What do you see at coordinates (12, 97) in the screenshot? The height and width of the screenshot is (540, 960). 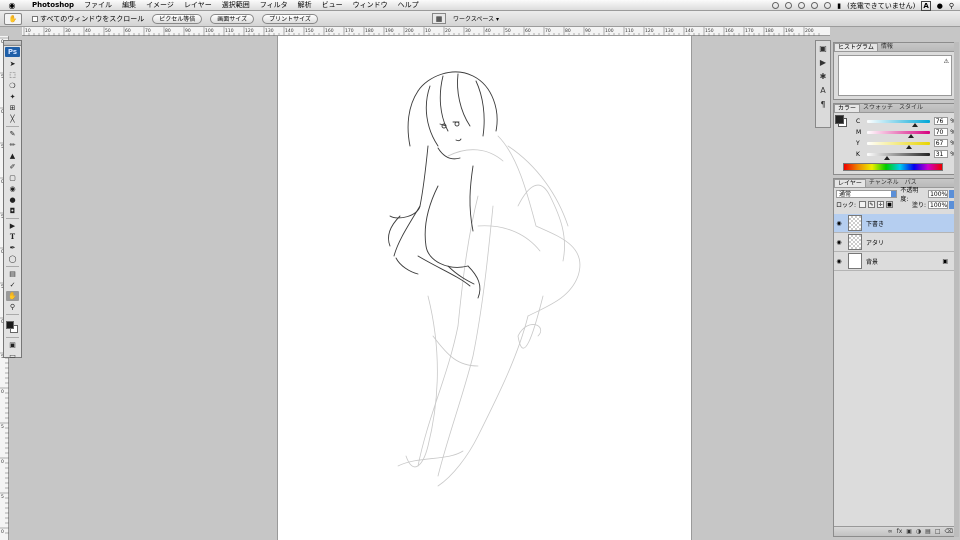 I see `magic-wand-tool-icon: ✦` at bounding box center [12, 97].